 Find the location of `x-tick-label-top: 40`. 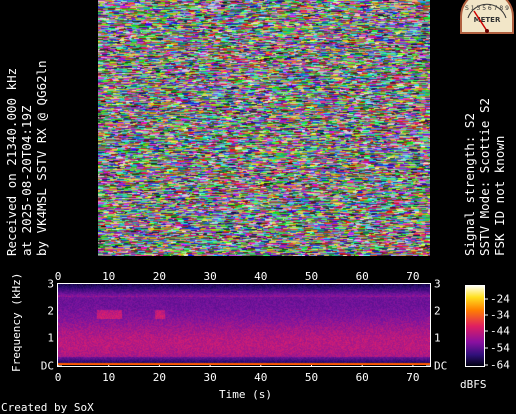

x-tick-label-top: 40 is located at coordinates (261, 276).